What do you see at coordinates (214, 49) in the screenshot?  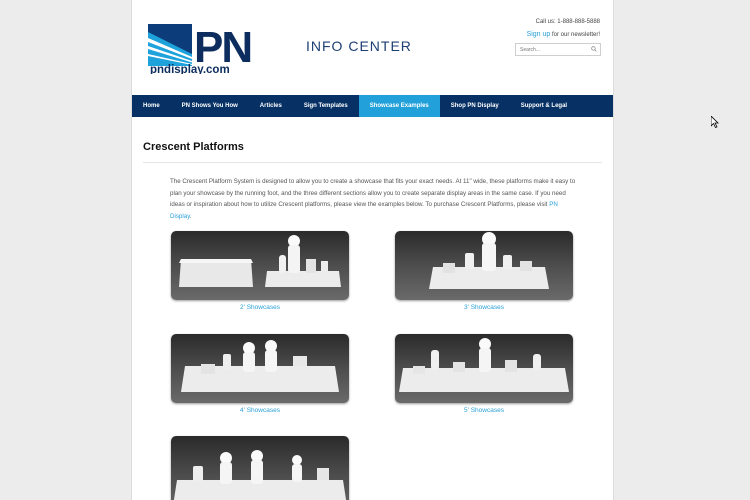 I see `pn-logo: PN pndisplay.com` at bounding box center [214, 49].